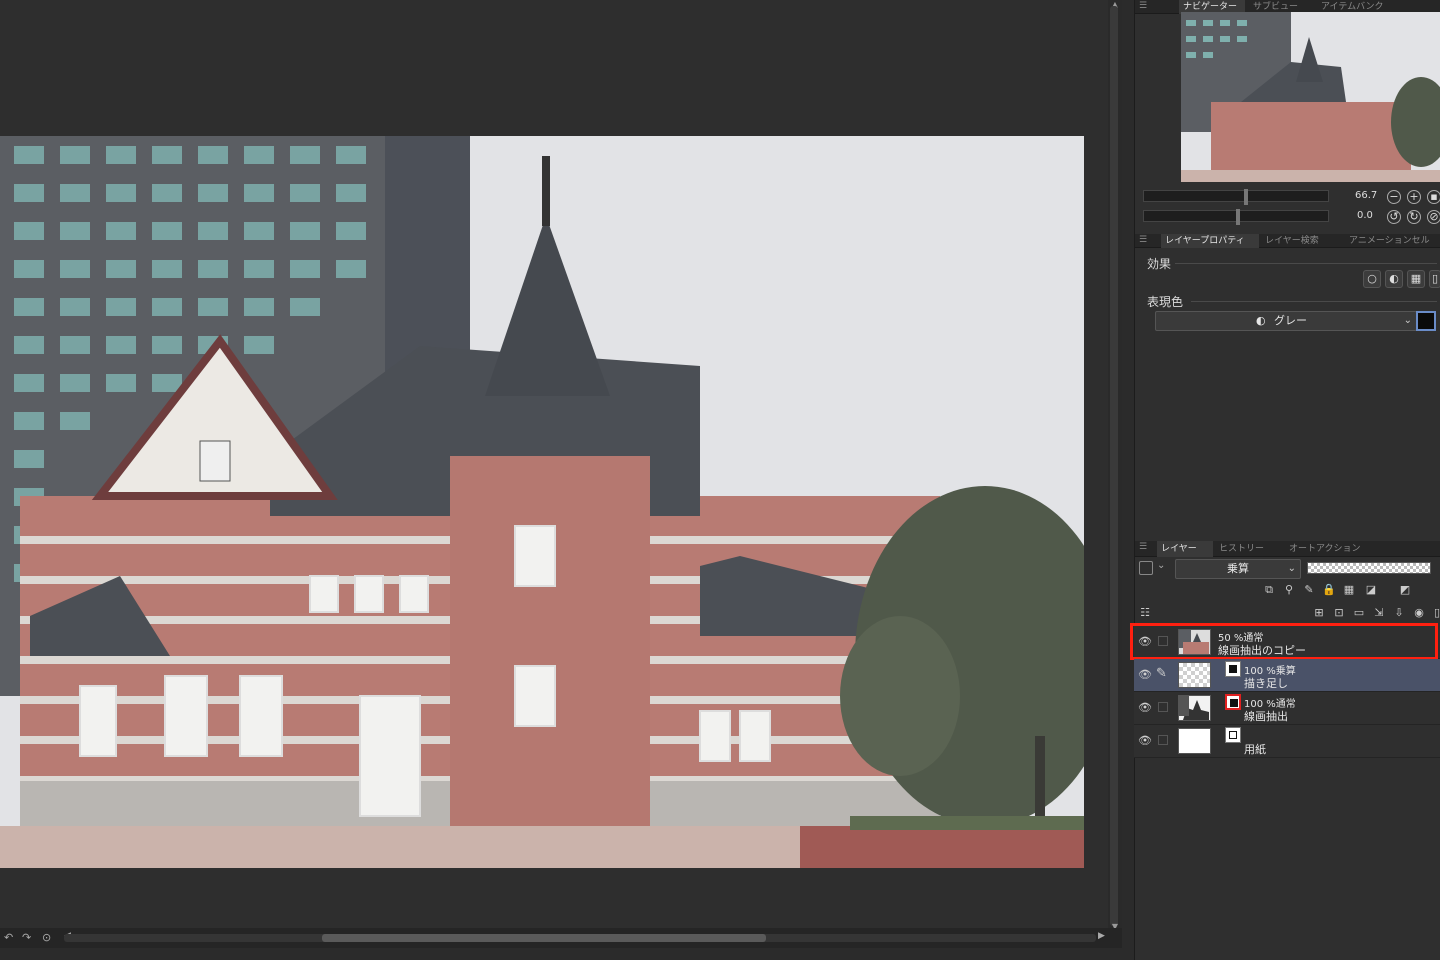 The image size is (1440, 960). What do you see at coordinates (1369, 568) in the screenshot?
I see `opacity-slider` at bounding box center [1369, 568].